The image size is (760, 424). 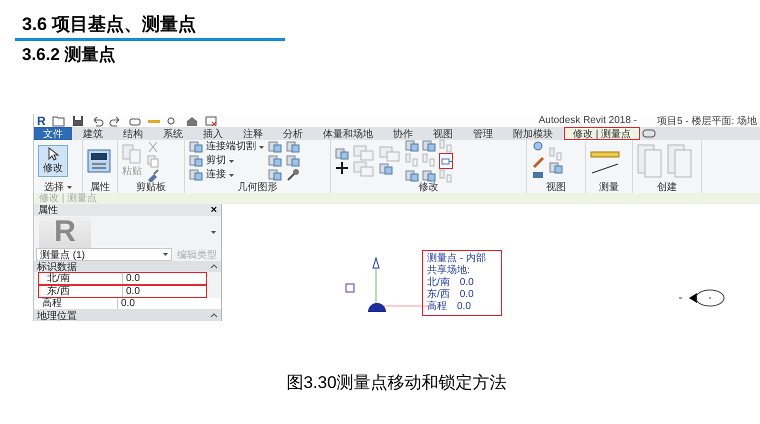 What do you see at coordinates (348, 133) in the screenshot?
I see `ribbon-tab: 体量和场地` at bounding box center [348, 133].